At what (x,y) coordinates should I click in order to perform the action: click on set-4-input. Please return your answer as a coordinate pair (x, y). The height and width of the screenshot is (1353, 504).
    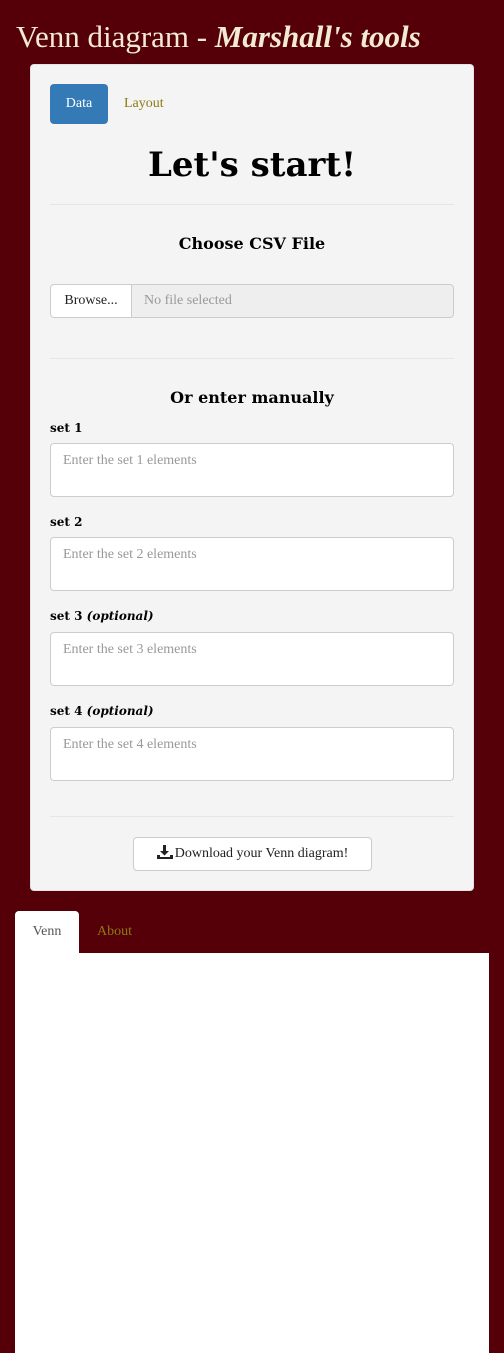
    Looking at the image, I should click on (252, 754).